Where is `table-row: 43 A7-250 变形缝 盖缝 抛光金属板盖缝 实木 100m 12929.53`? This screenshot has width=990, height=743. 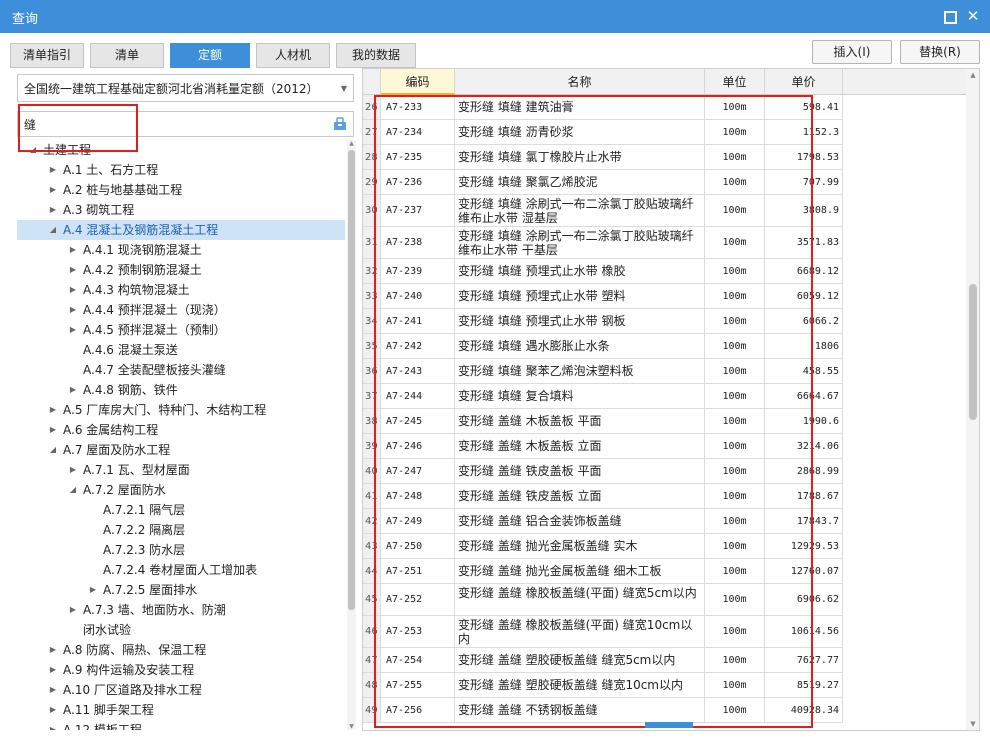 table-row: 43 A7-250 变形缝 盖缝 抛光金属板盖缝 实木 100m 12929.53 is located at coordinates (603, 546).